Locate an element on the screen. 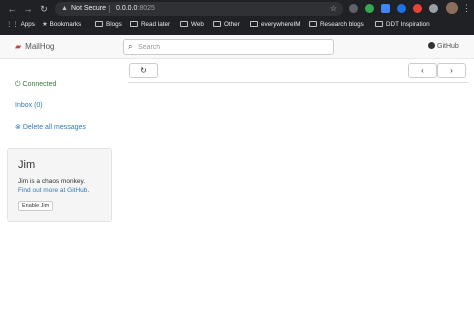  delete-all-link: ⊗ Delete all messages is located at coordinates (50, 127).